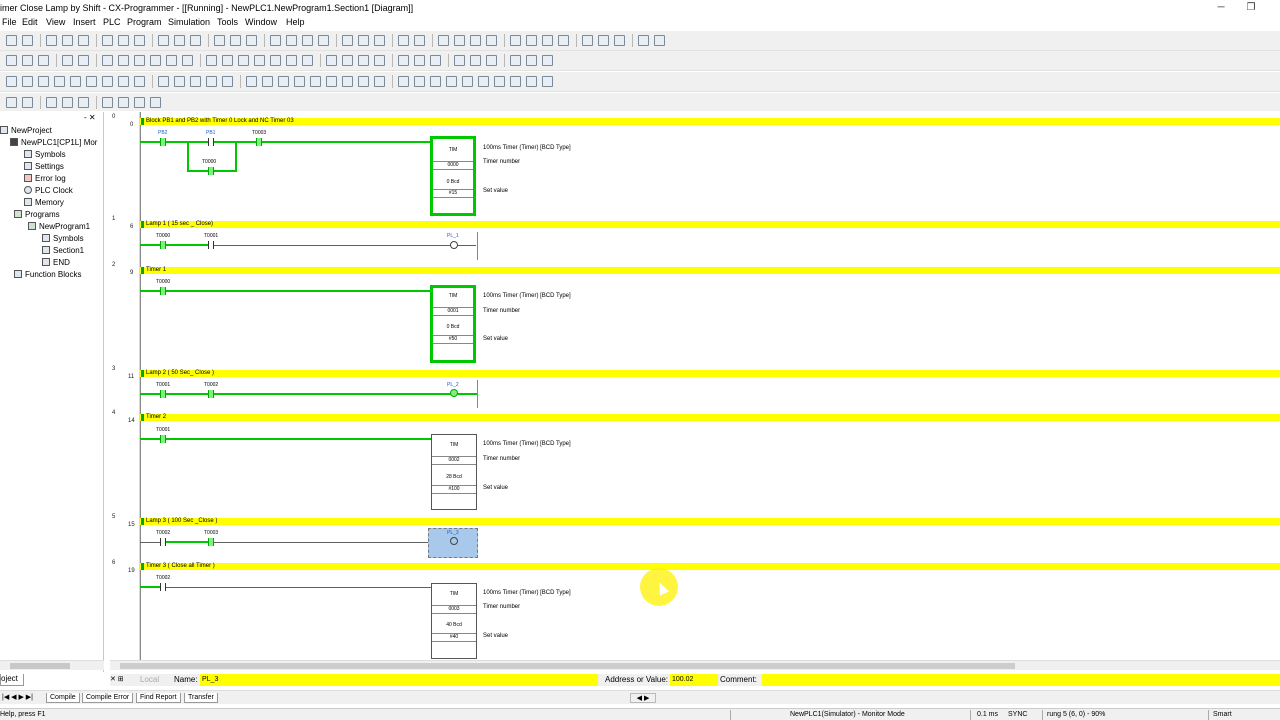 The height and width of the screenshot is (720, 1280). I want to click on rung-comment: Lamp 2 ( 50 Sec_ Close ), so click(710, 373).